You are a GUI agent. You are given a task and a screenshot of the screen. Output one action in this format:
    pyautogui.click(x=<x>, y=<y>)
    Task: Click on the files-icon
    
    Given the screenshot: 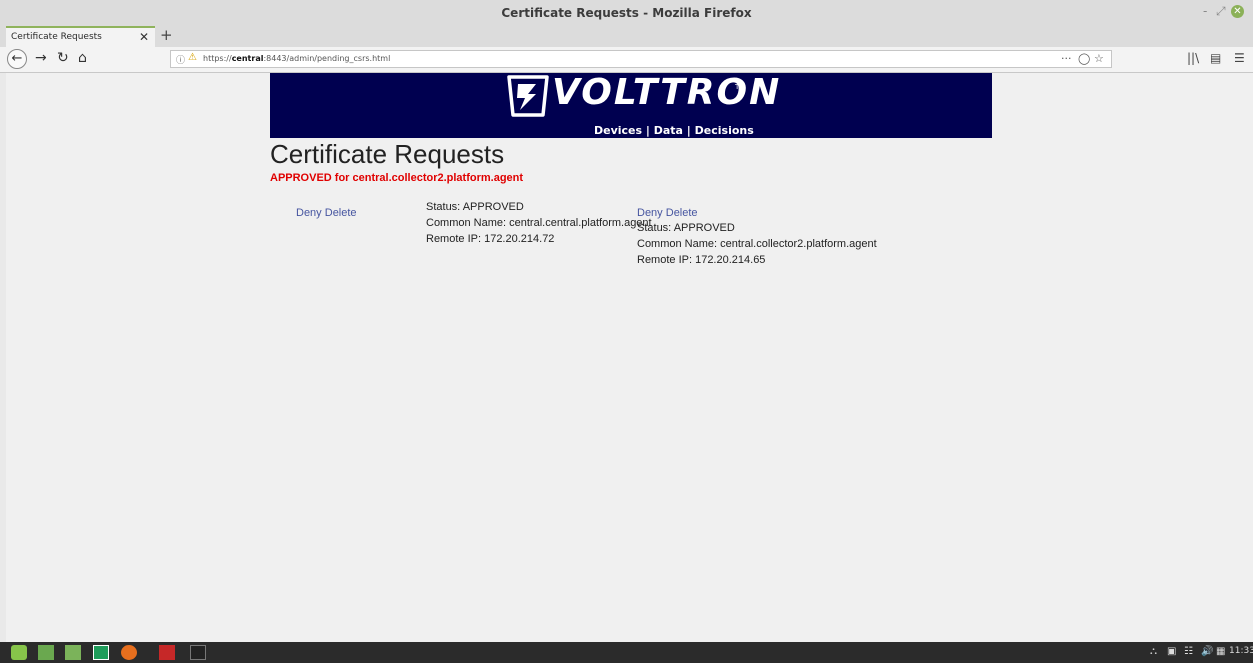 What is the action you would take?
    pyautogui.click(x=73, y=652)
    